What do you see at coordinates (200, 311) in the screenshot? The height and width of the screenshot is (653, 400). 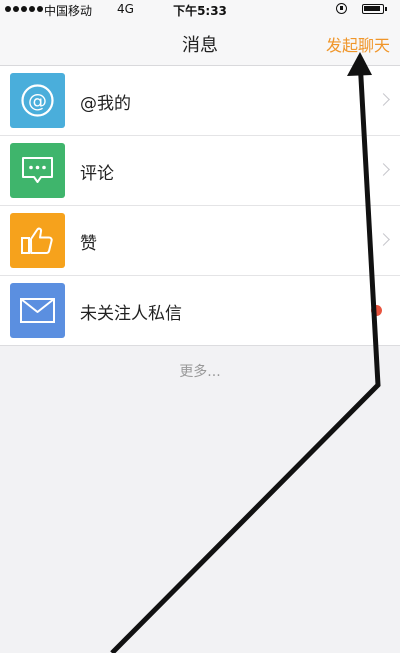 I see `list-item-stranger-messages: 未关注人私信` at bounding box center [200, 311].